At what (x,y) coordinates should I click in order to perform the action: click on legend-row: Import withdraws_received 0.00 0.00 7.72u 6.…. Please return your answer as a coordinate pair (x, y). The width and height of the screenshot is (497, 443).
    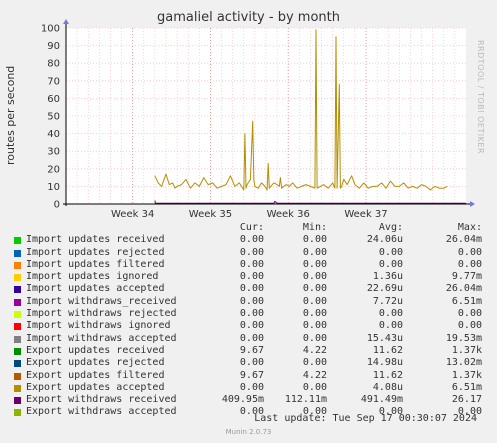
    Looking at the image, I should click on (252, 302).